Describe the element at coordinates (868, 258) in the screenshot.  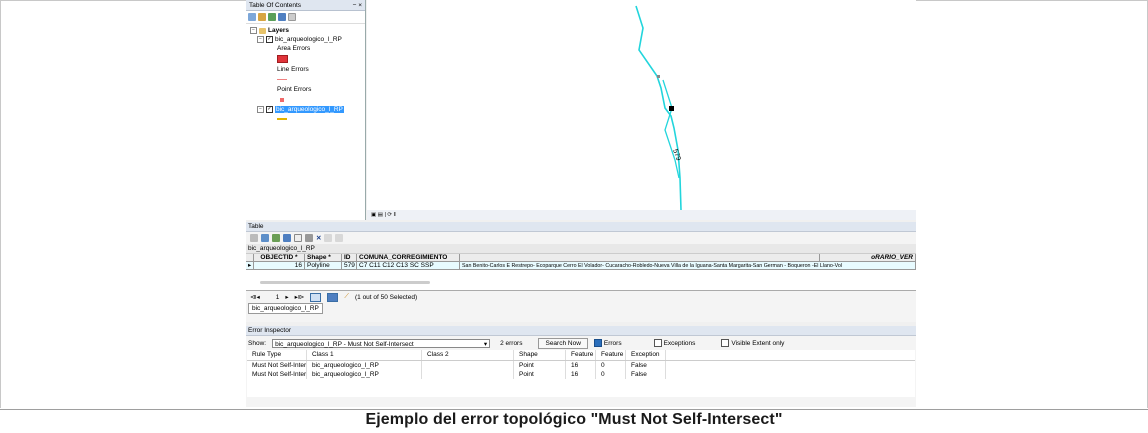
I see `column-header: oRARIO_VER` at that location.